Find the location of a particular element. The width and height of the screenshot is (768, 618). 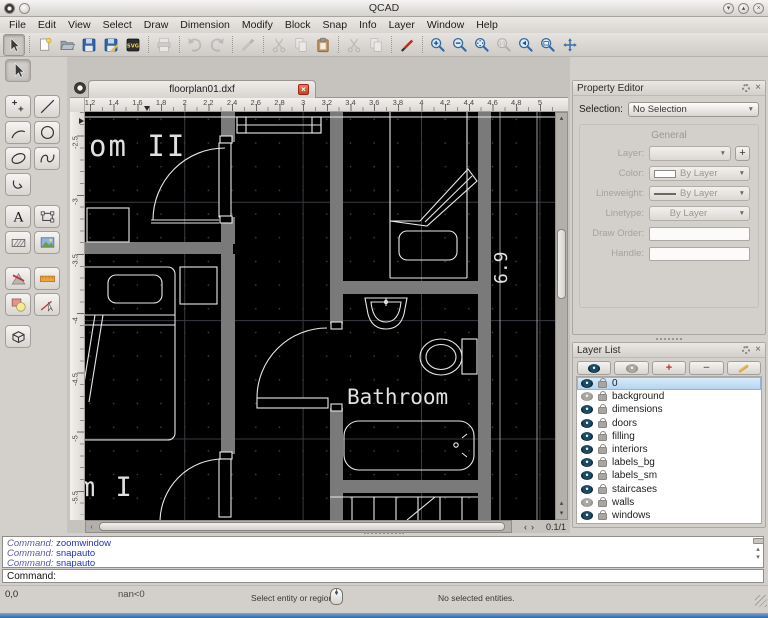

layer-row-background: background is located at coordinates (669, 396).